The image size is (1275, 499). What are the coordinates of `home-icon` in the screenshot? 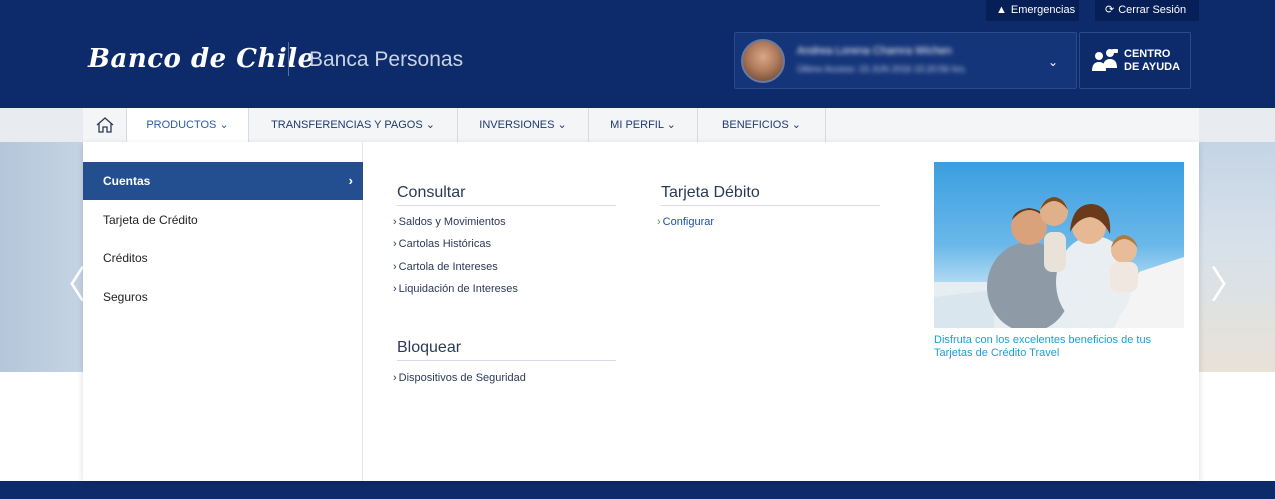 It's located at (104, 125).